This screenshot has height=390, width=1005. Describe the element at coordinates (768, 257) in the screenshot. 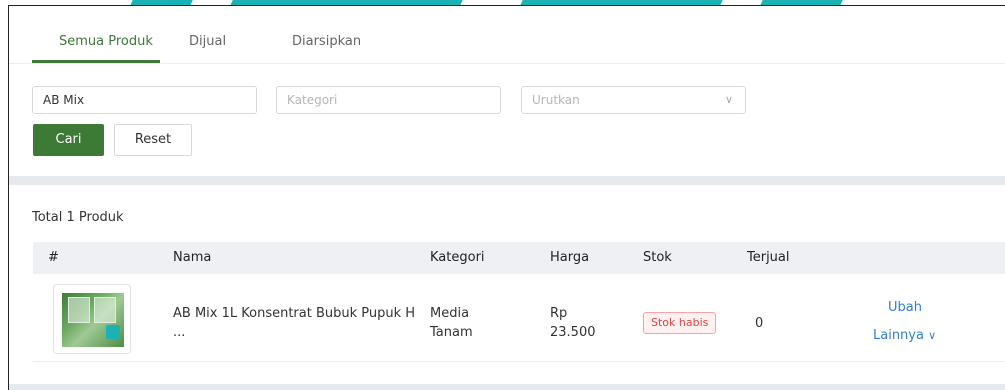

I see `header-terjual: Terjual` at that location.